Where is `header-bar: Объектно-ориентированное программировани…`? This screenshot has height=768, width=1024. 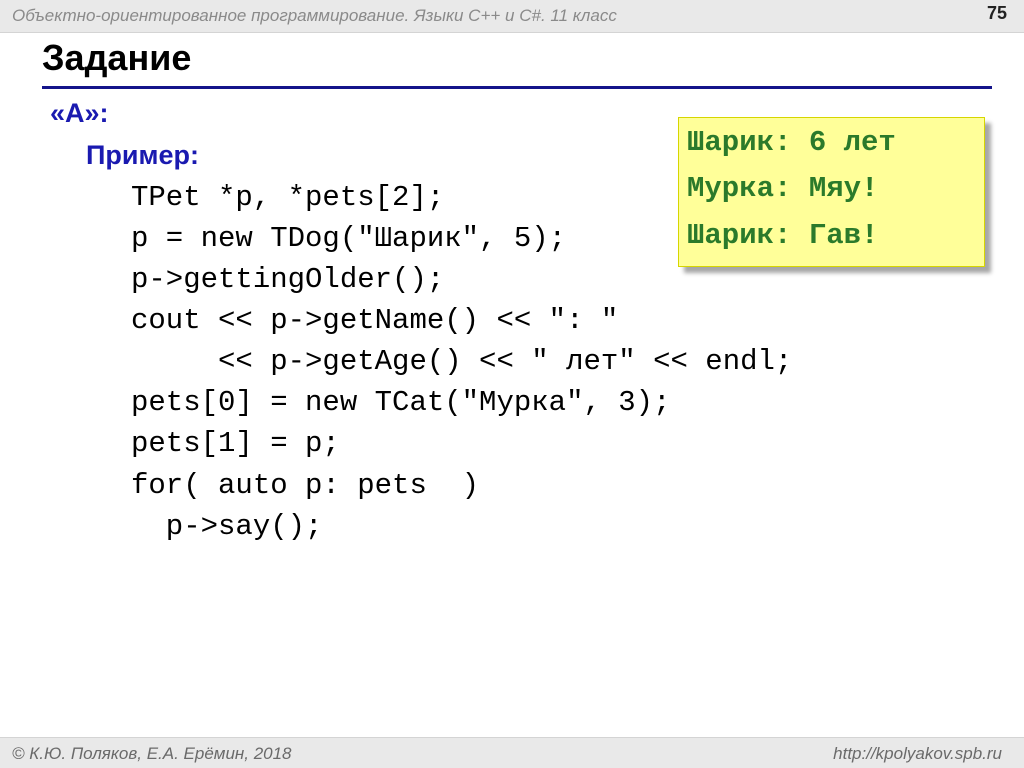 header-bar: Объектно-ориентированное программировани… is located at coordinates (512, 16).